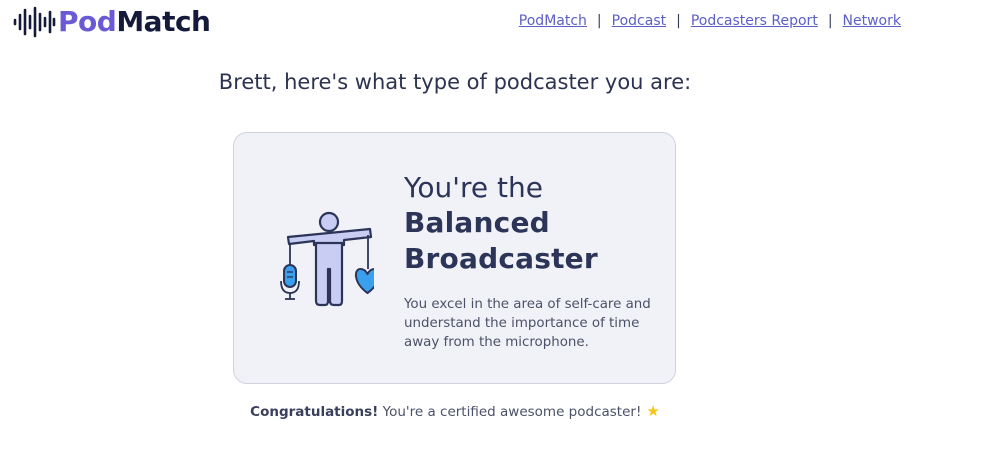 The height and width of the screenshot is (467, 1000). I want to click on soundwave-logo-icon, so click(34, 22).